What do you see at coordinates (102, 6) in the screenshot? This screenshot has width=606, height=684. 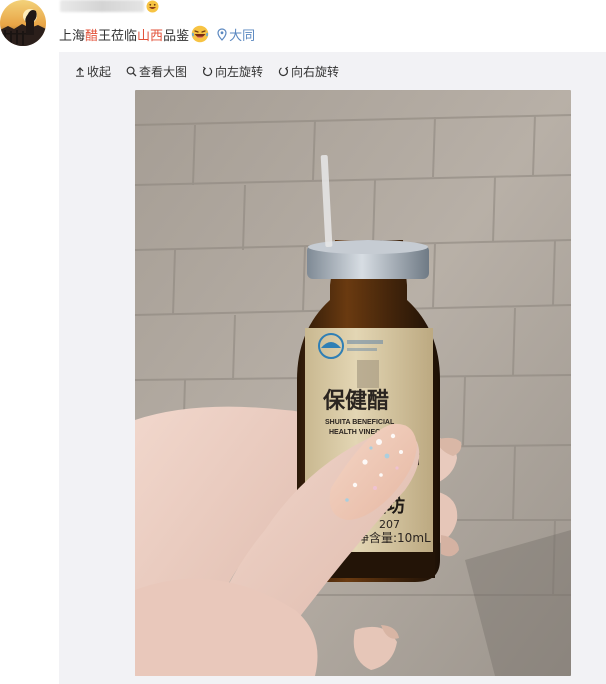 I see `username-blurred` at bounding box center [102, 6].